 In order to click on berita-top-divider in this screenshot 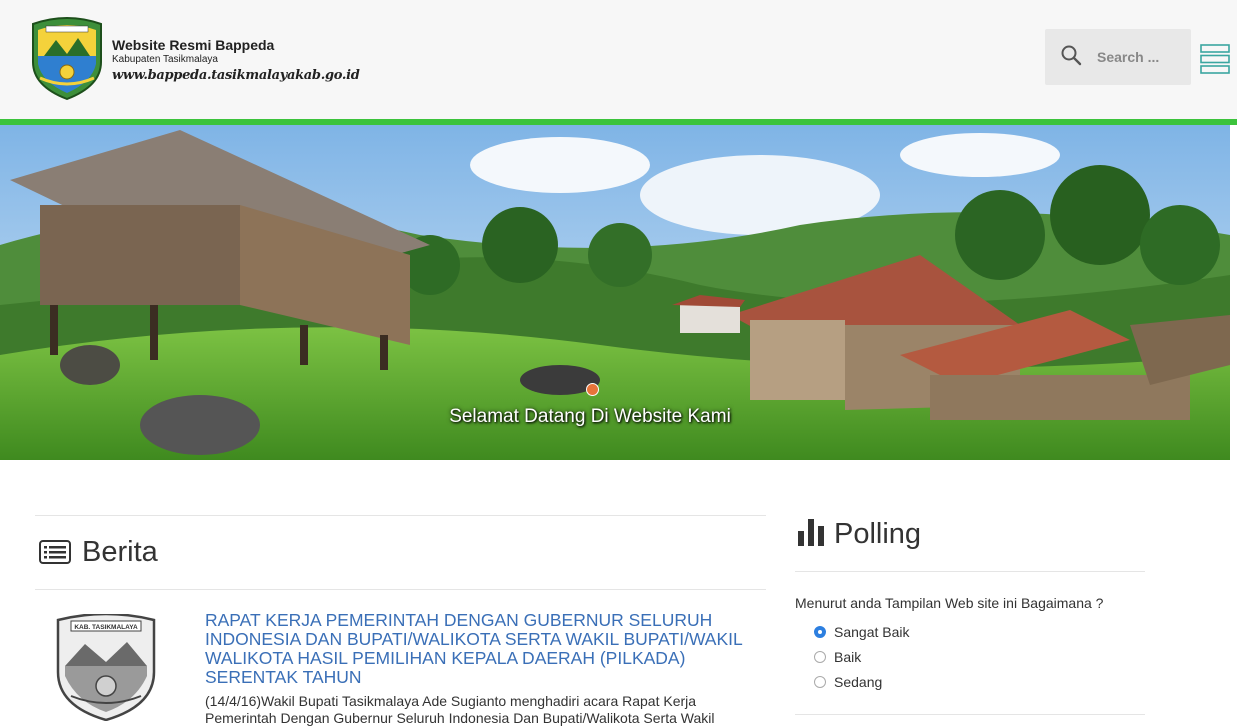, I will do `click(400, 515)`.